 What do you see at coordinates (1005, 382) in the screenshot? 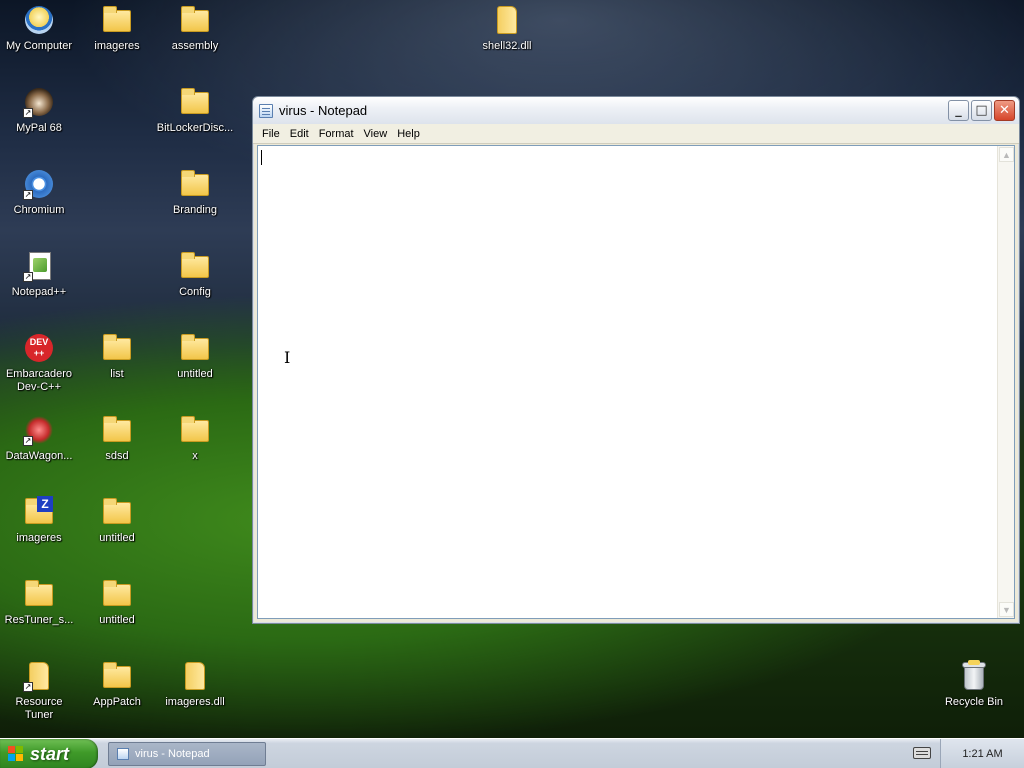
I see `vertical-scrollbar: ▲ ▼` at bounding box center [1005, 382].